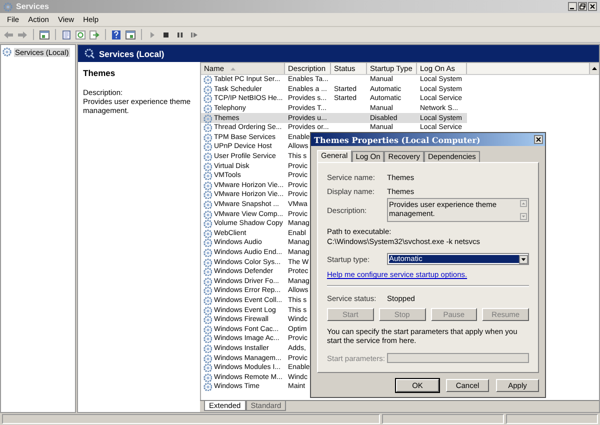 The image size is (600, 425). What do you see at coordinates (131, 53) in the screenshot?
I see `pane-title: Services (Local)` at bounding box center [131, 53].